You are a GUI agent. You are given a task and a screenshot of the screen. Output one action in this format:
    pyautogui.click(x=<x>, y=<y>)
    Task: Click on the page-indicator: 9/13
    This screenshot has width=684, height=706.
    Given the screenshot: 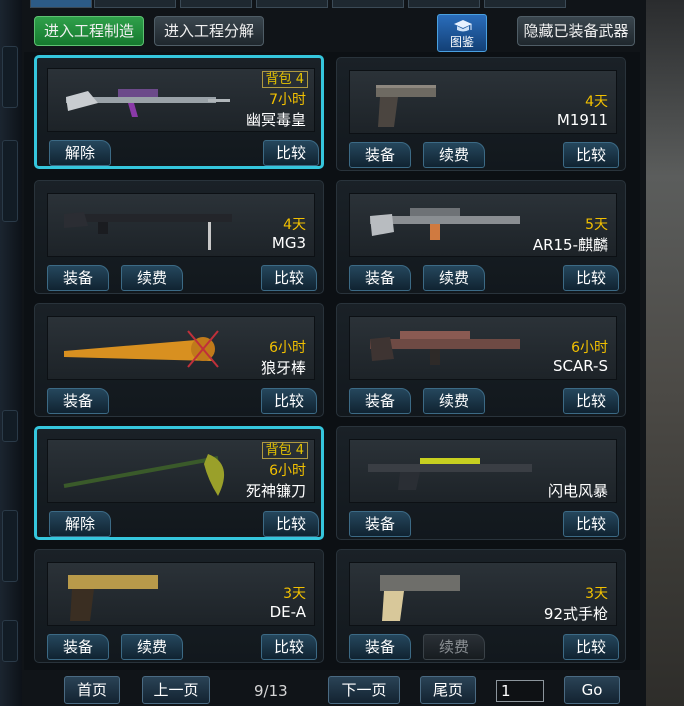 What is the action you would take?
    pyautogui.click(x=271, y=691)
    